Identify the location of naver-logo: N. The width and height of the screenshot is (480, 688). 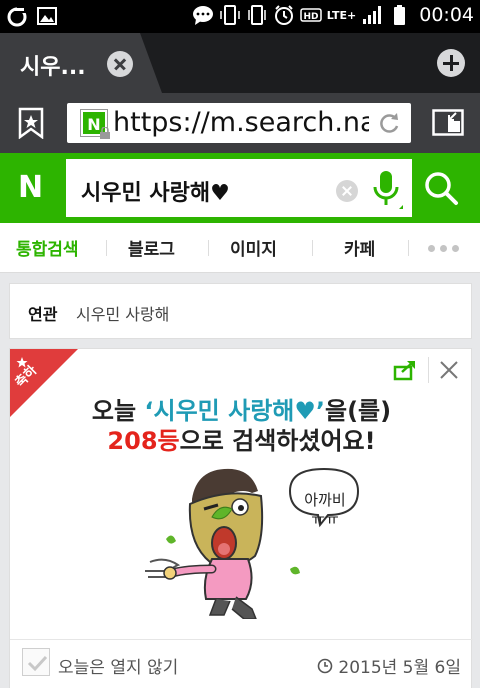
(35, 188).